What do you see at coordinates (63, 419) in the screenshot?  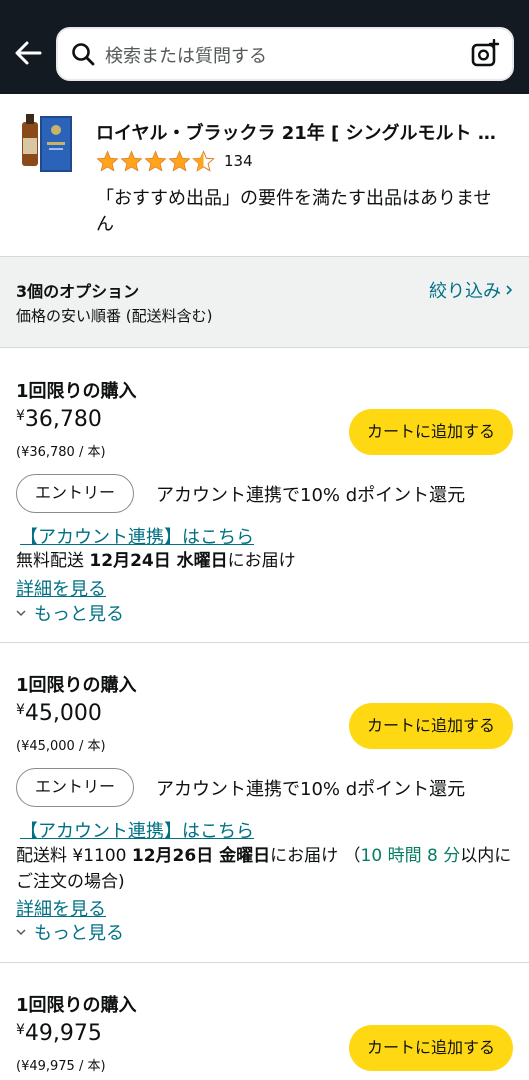 I see `price-value: 36,780` at bounding box center [63, 419].